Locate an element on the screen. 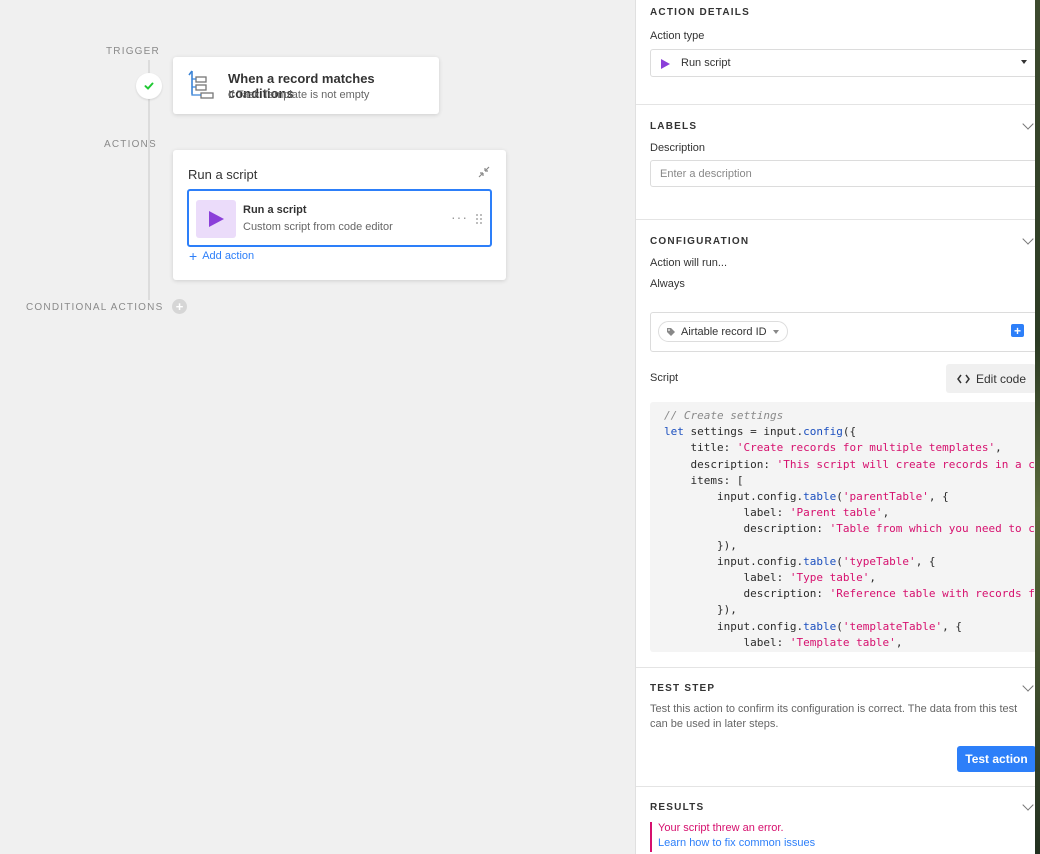 This screenshot has width=1040, height=854. add-conditional-button: + is located at coordinates (179, 306).